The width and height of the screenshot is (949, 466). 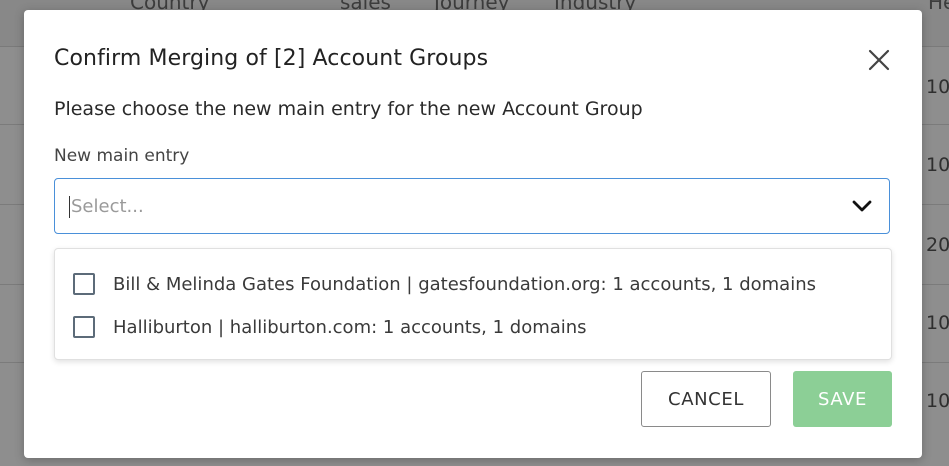 What do you see at coordinates (706, 399) in the screenshot?
I see `cancel-button: CANCEL` at bounding box center [706, 399].